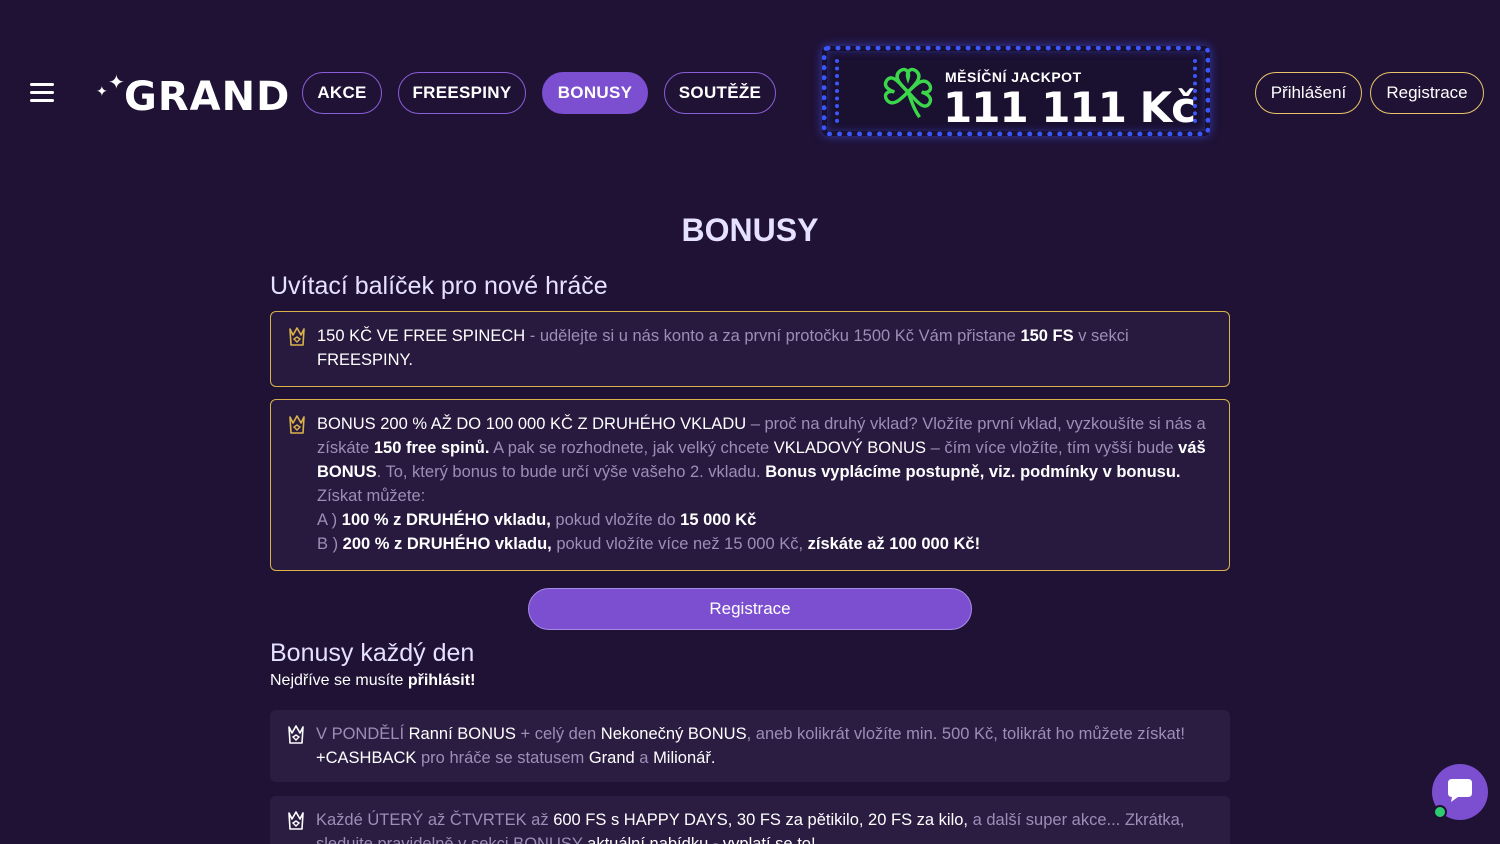 This screenshot has width=1500, height=844. What do you see at coordinates (371, 496) in the screenshot?
I see `card-line: Získat můžete:` at bounding box center [371, 496].